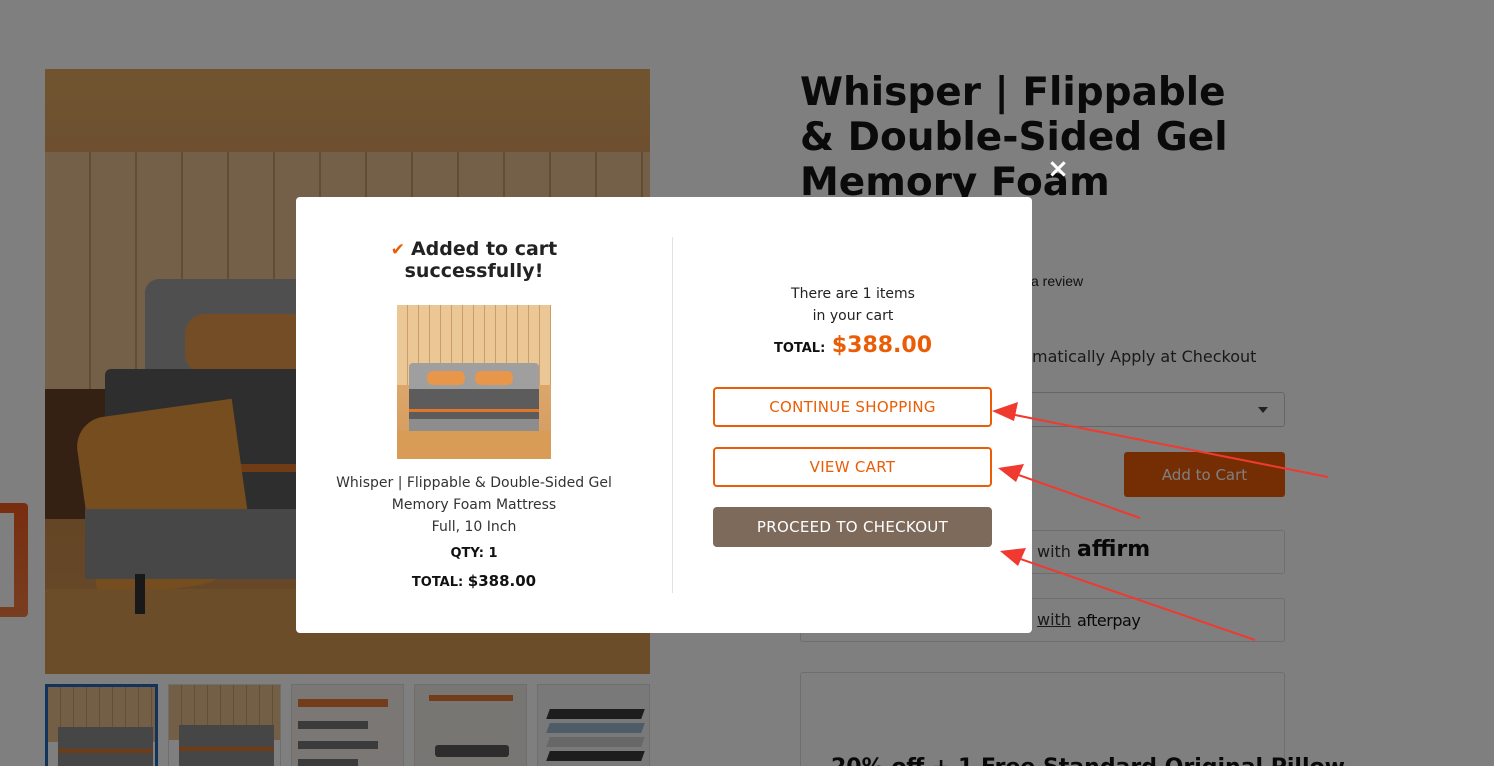  What do you see at coordinates (474, 483) in the screenshot?
I see `cart-item-name-line1: Whisper | Flippable & Double-Sided Gel` at bounding box center [474, 483].